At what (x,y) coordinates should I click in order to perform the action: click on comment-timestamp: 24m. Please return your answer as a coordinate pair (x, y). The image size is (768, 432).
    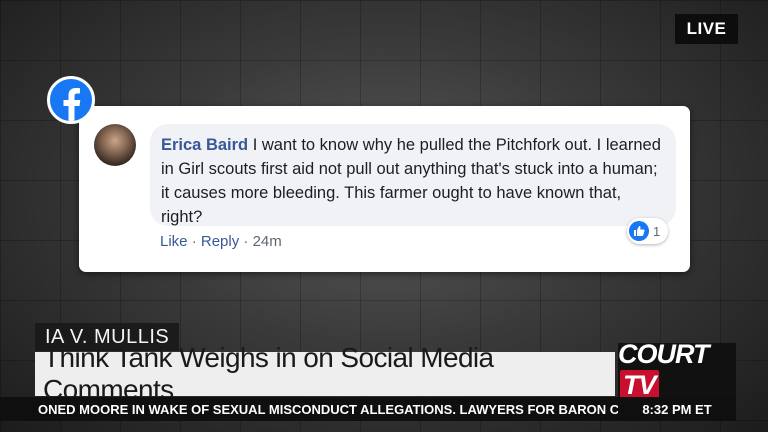
    Looking at the image, I should click on (267, 241).